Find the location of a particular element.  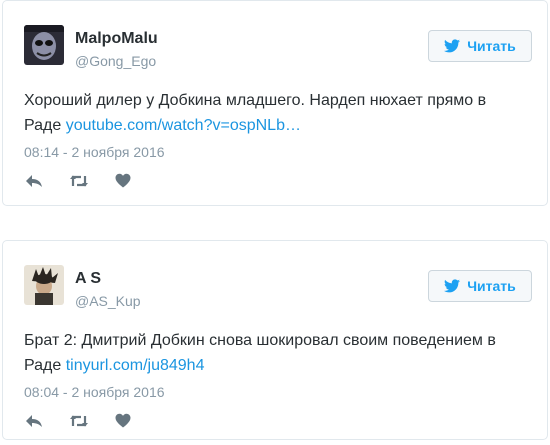

user-handle: @AS_Kup is located at coordinates (108, 301).